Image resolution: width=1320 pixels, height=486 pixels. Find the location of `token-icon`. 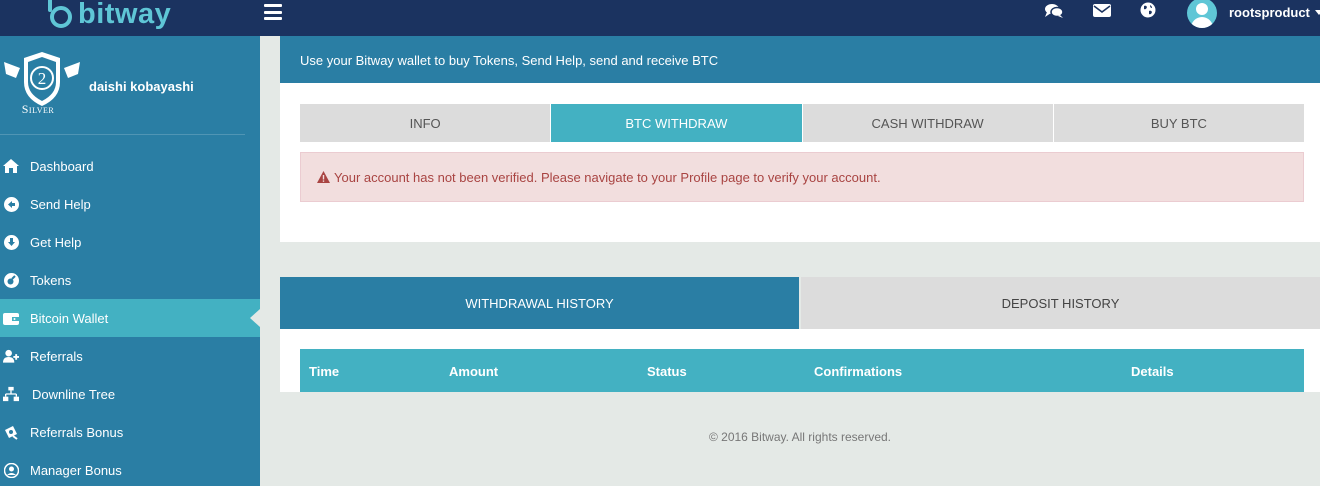

token-icon is located at coordinates (11, 280).